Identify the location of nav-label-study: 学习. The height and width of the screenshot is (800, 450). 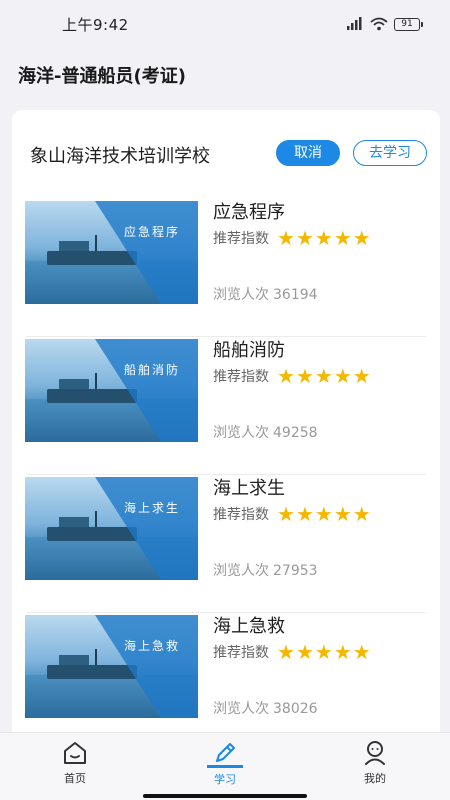
(225, 779).